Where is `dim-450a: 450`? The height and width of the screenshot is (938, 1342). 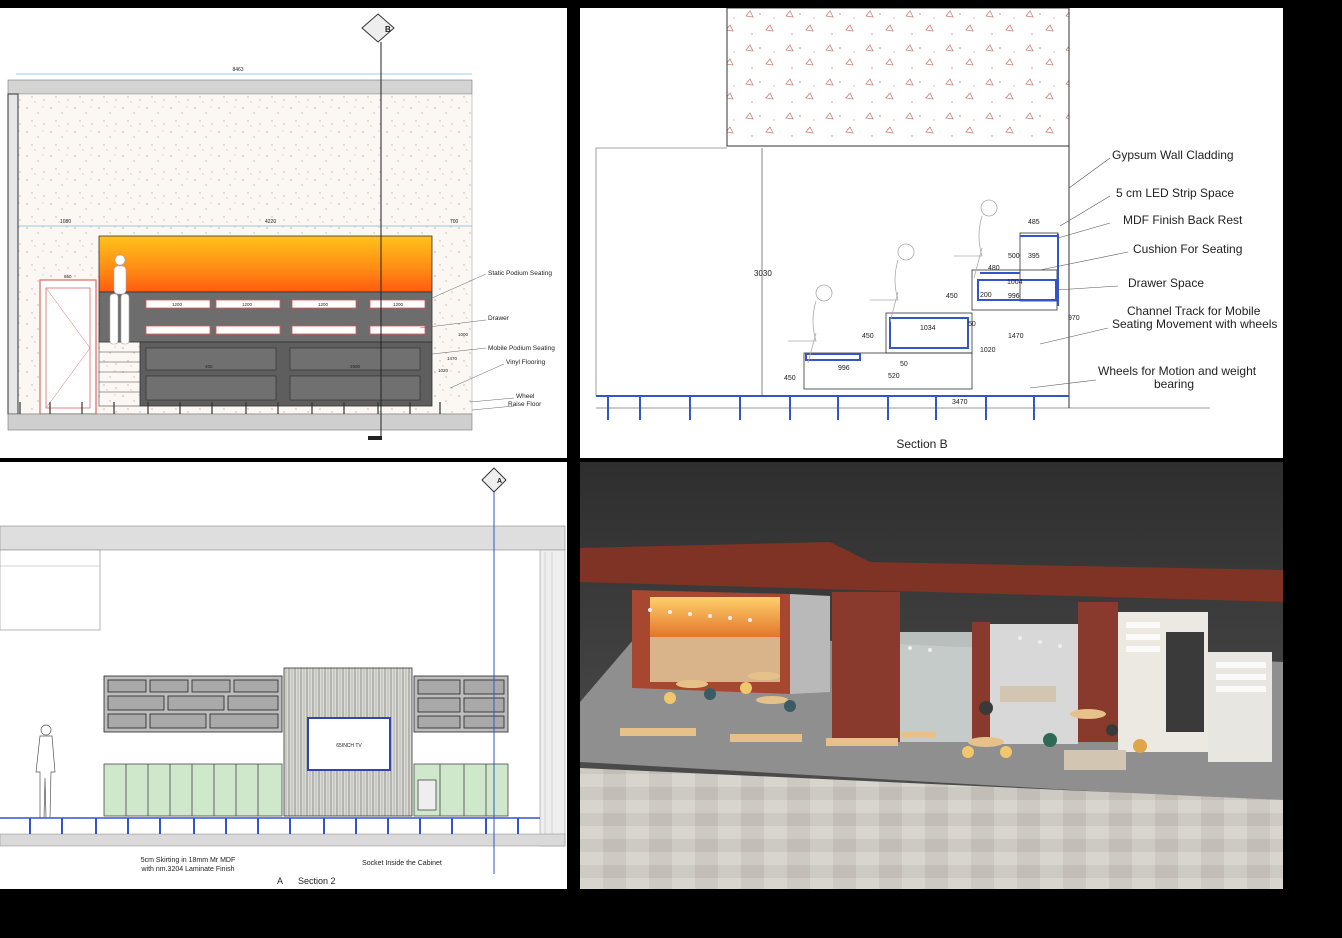 dim-450a: 450 is located at coordinates (952, 296).